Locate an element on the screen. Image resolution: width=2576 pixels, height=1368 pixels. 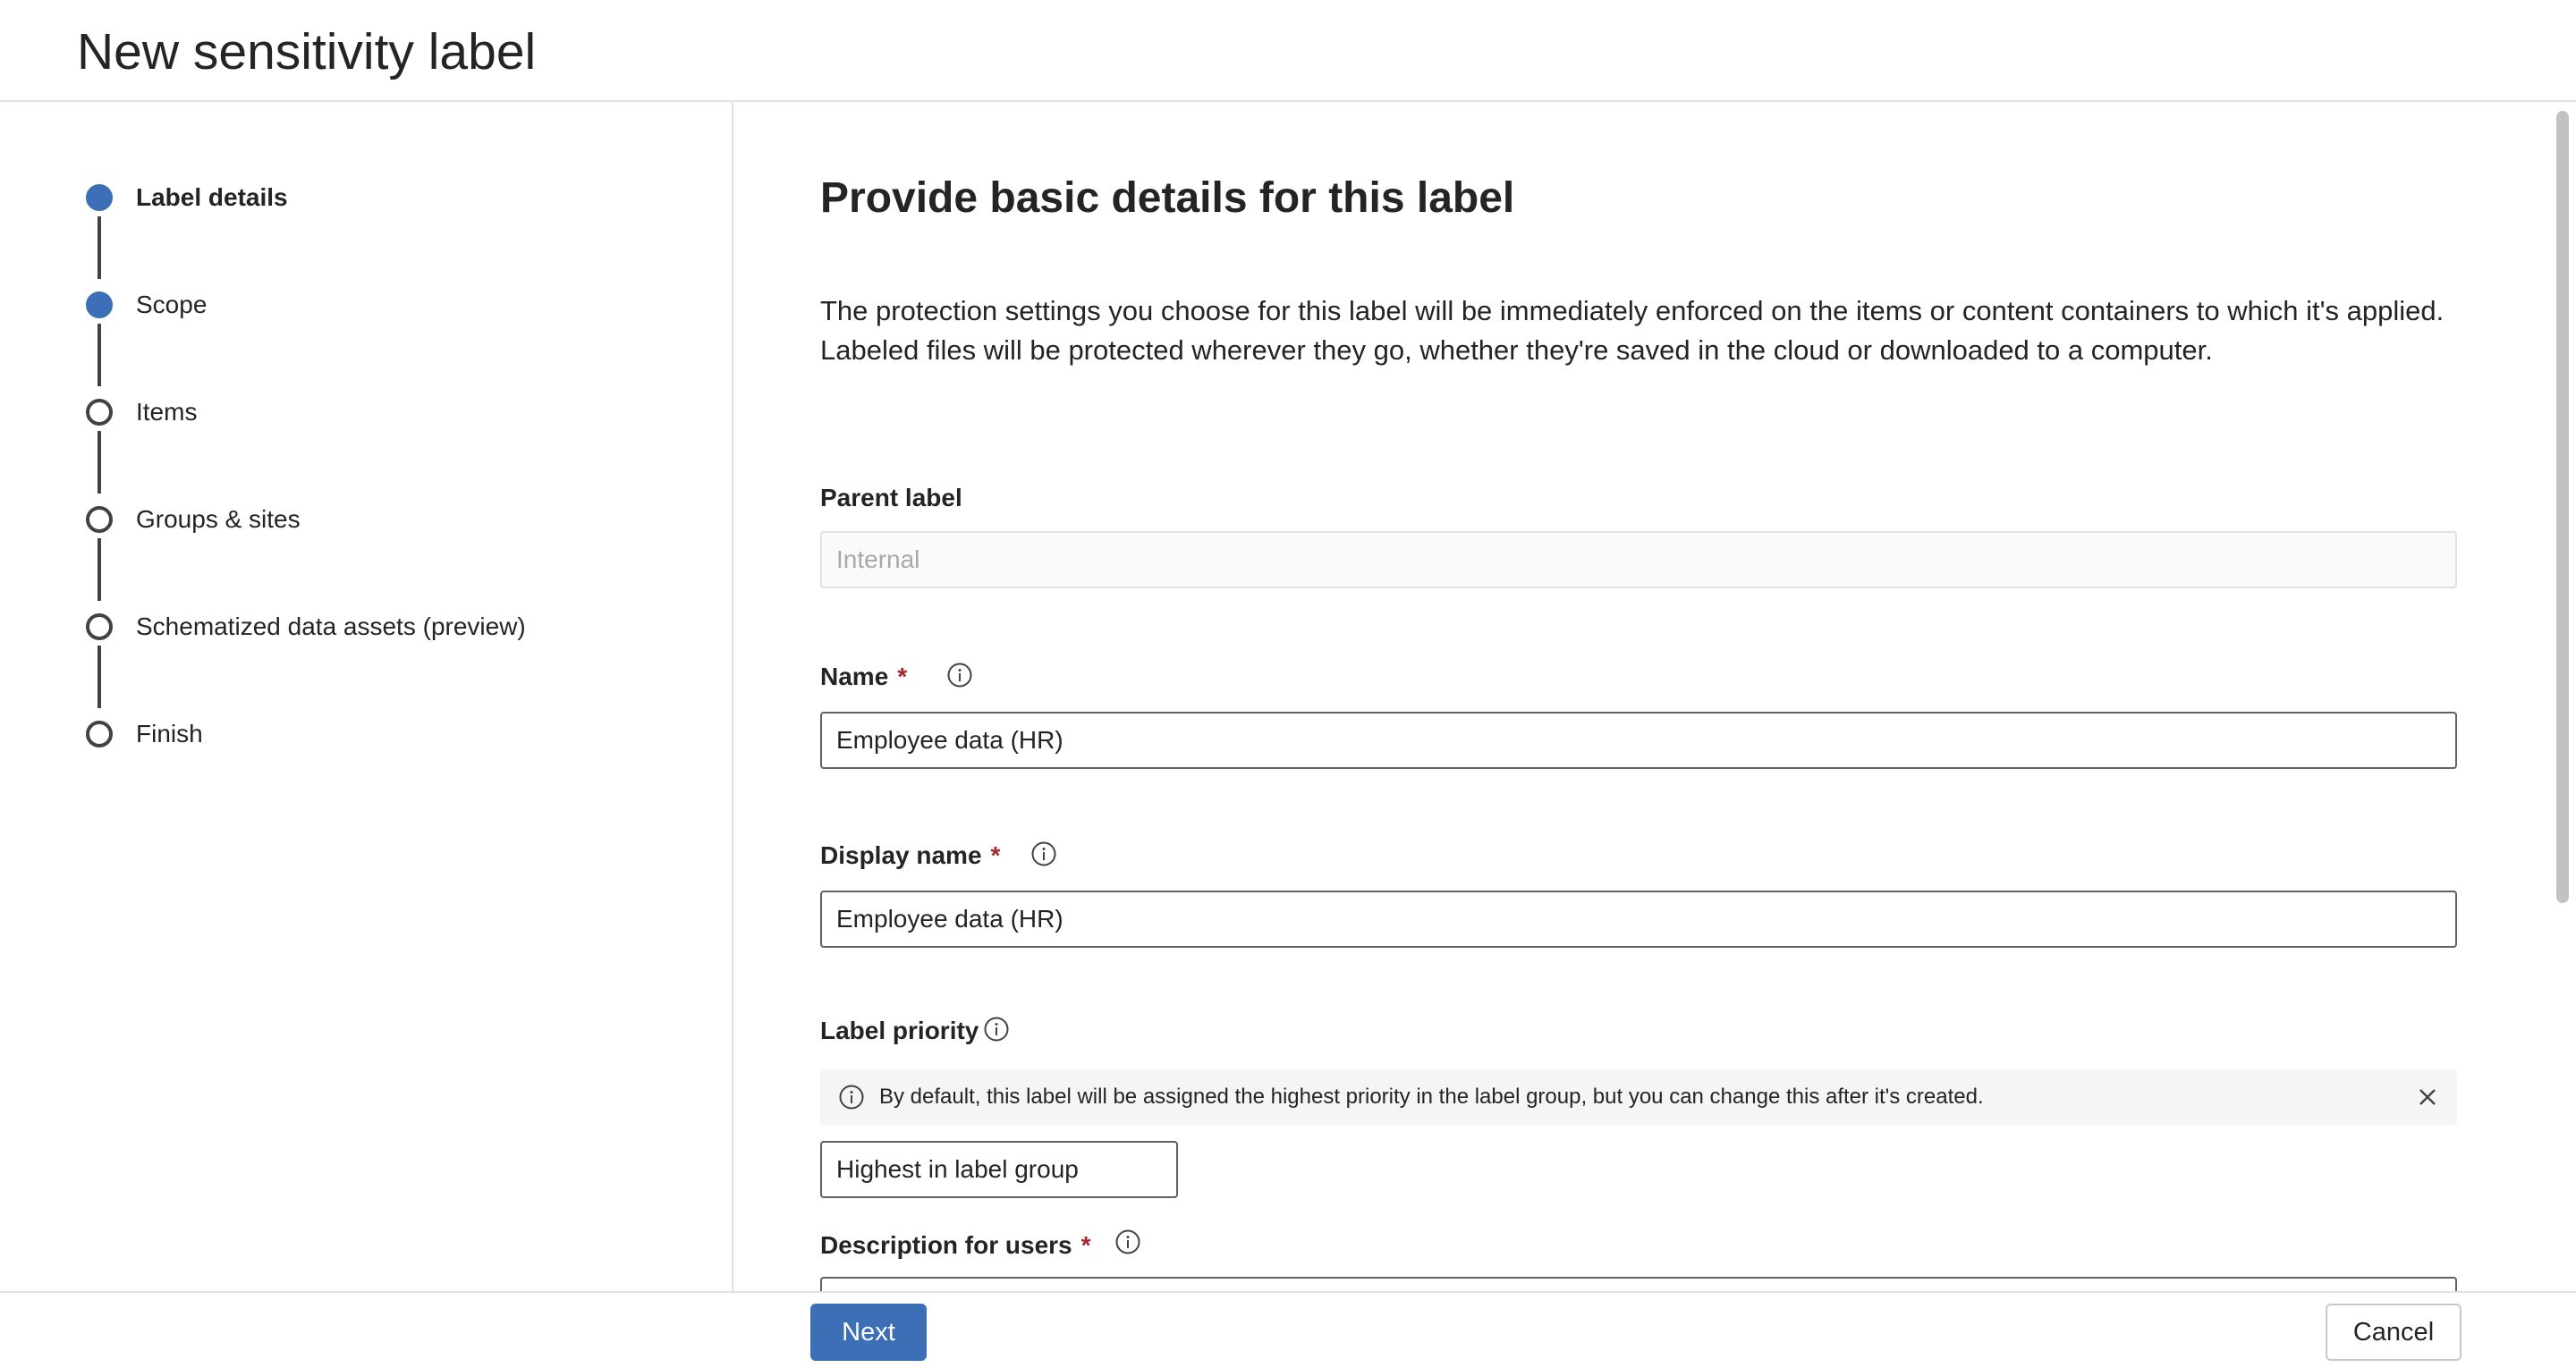
label-priority-label: Label priority is located at coordinates (899, 1031).